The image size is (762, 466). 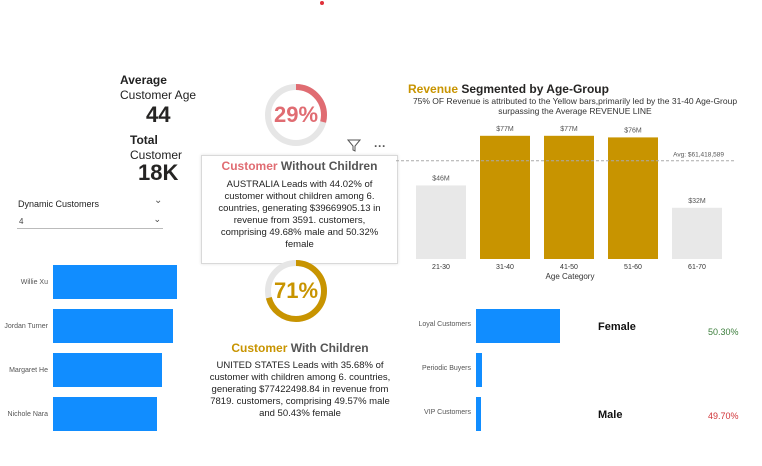 What do you see at coordinates (26, 326) in the screenshot?
I see `customer-name-label: Jordan Turner` at bounding box center [26, 326].